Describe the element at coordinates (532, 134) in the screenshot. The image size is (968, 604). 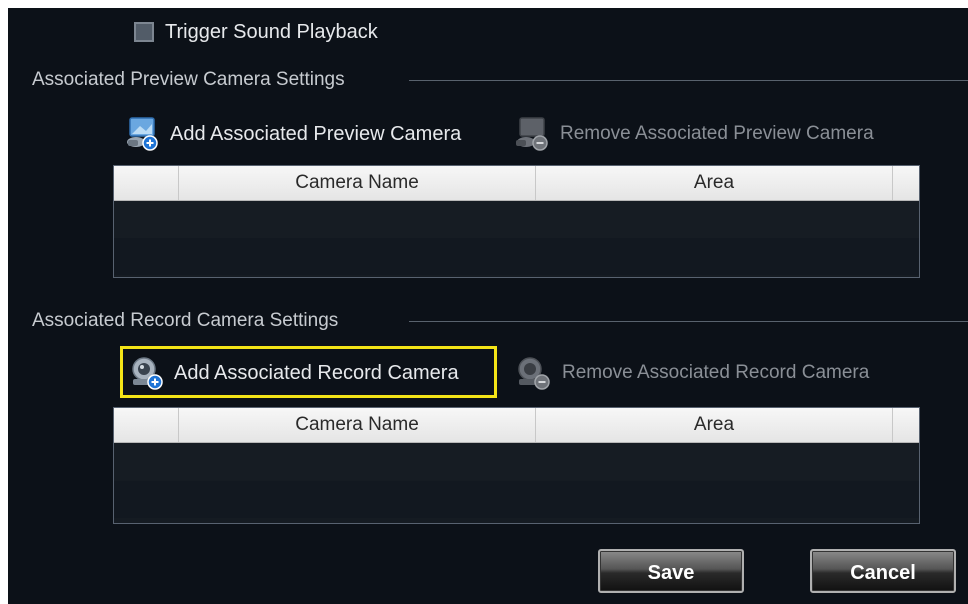
I see `remove-camera-icon` at that location.